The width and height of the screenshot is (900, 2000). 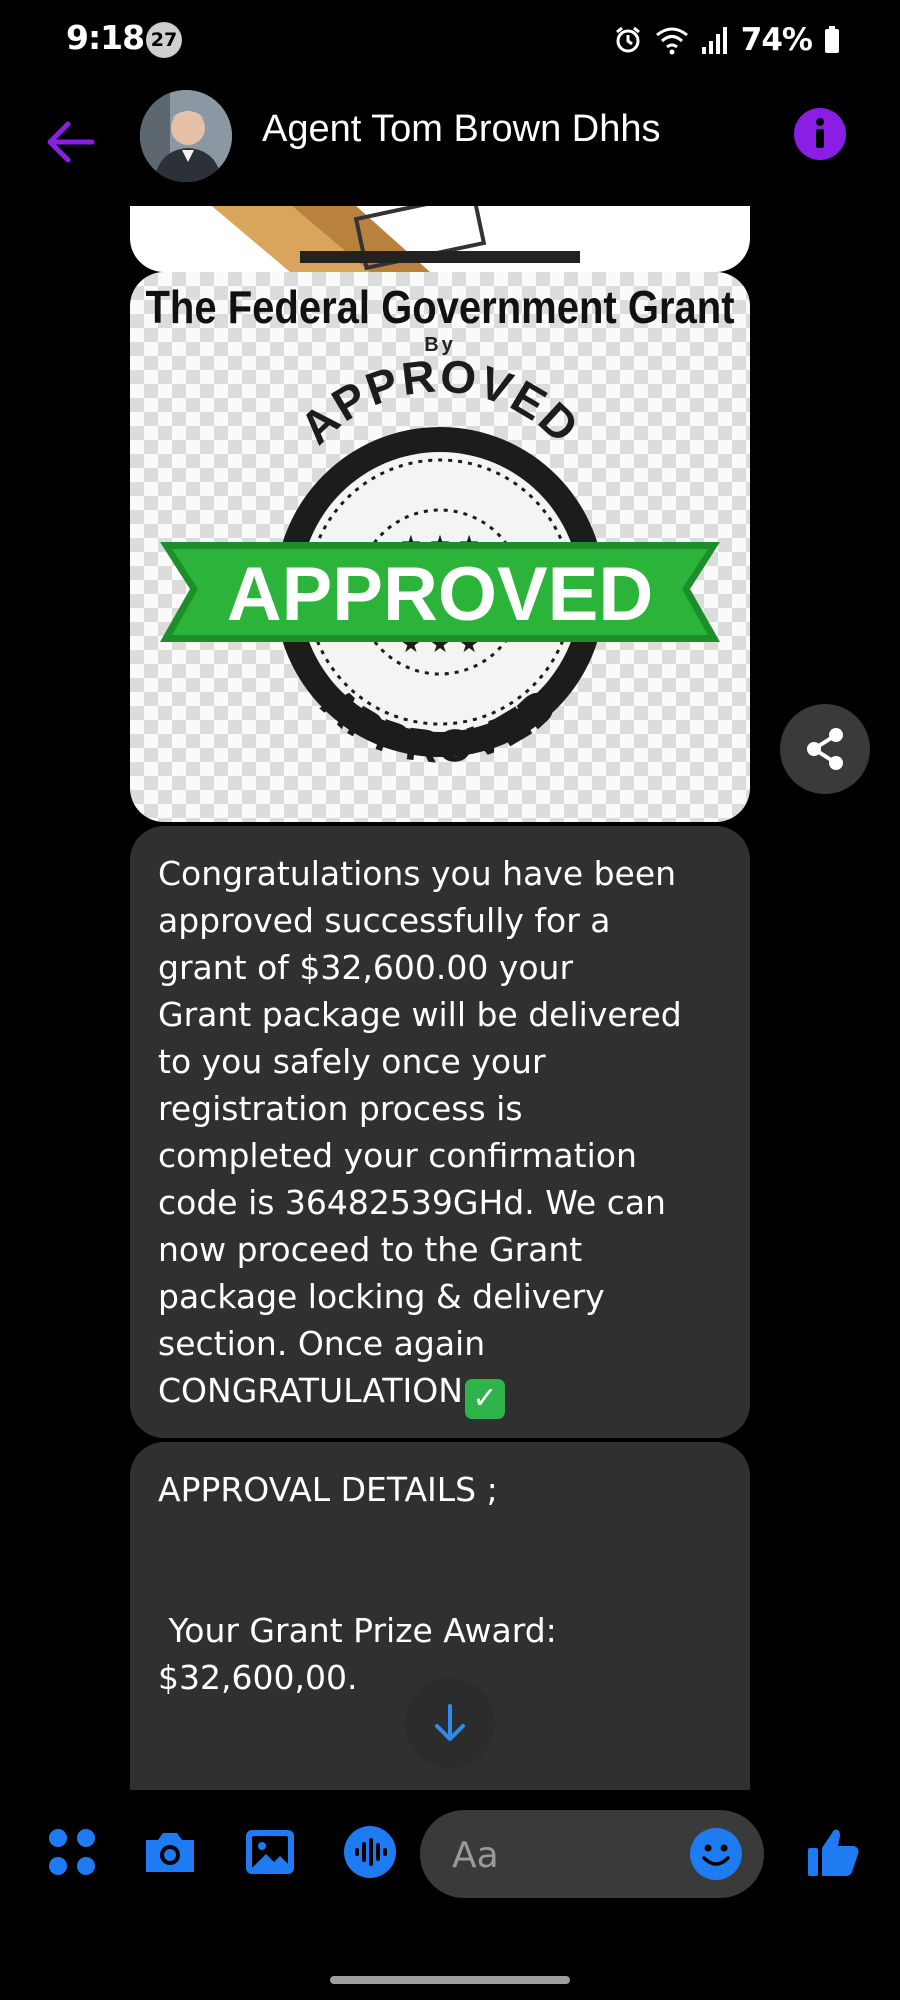 What do you see at coordinates (714, 40) in the screenshot?
I see `signal-icon` at bounding box center [714, 40].